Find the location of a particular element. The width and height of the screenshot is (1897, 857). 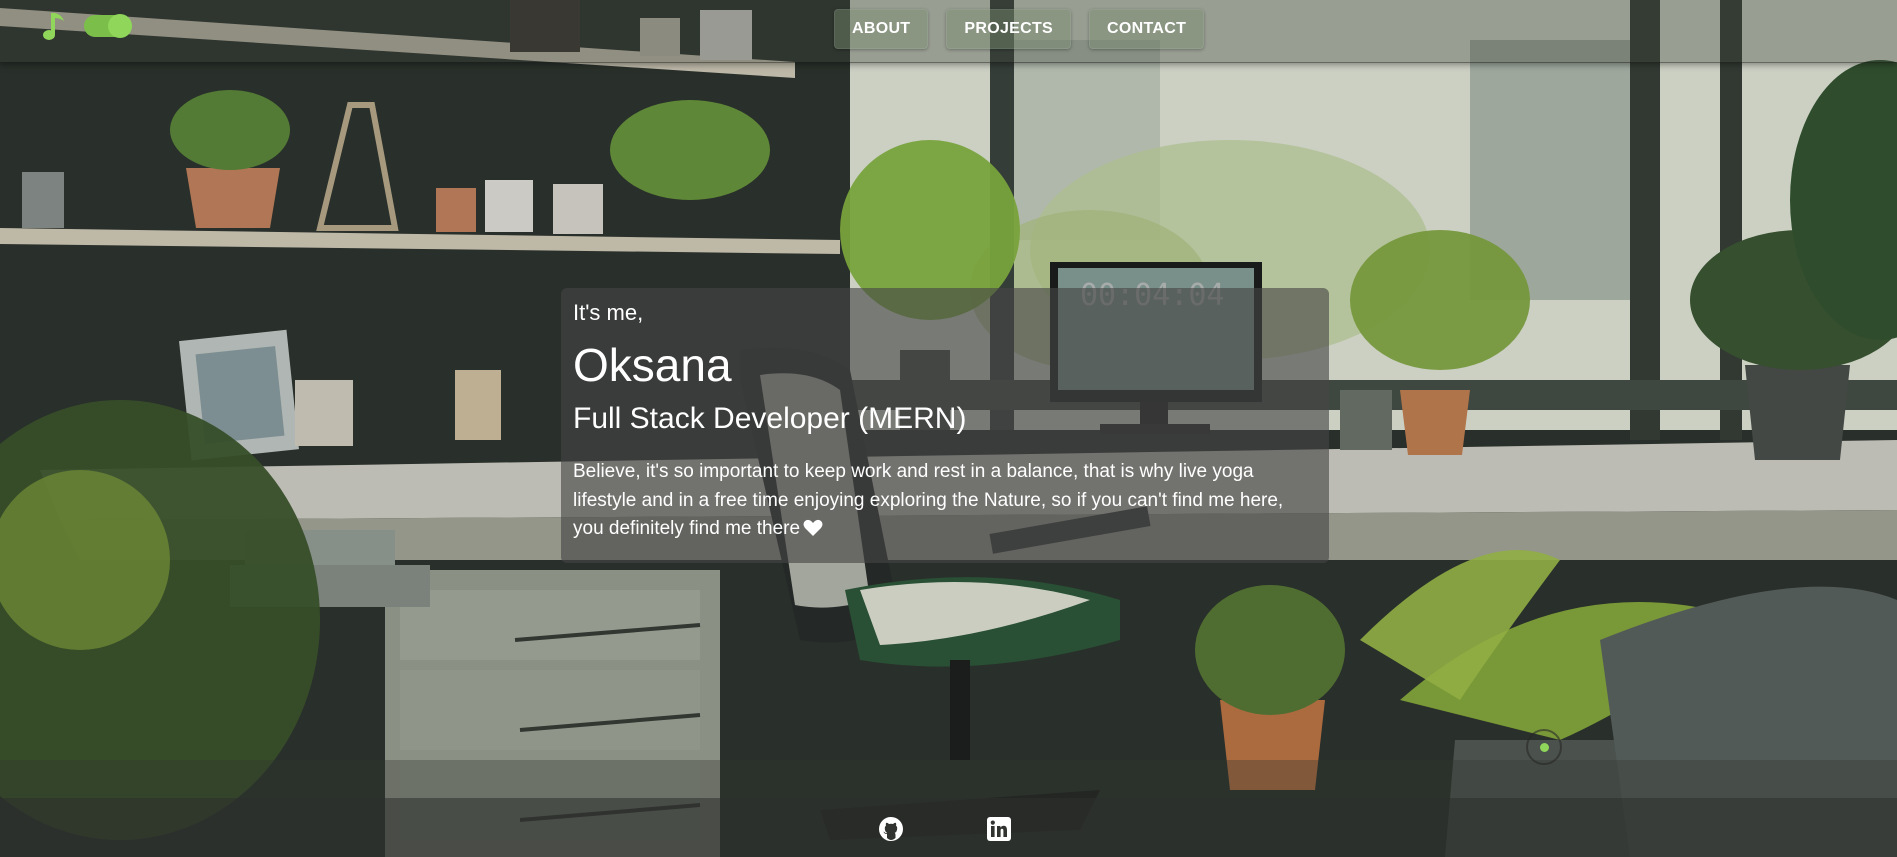

indicator-dot is located at coordinates (1544, 747).